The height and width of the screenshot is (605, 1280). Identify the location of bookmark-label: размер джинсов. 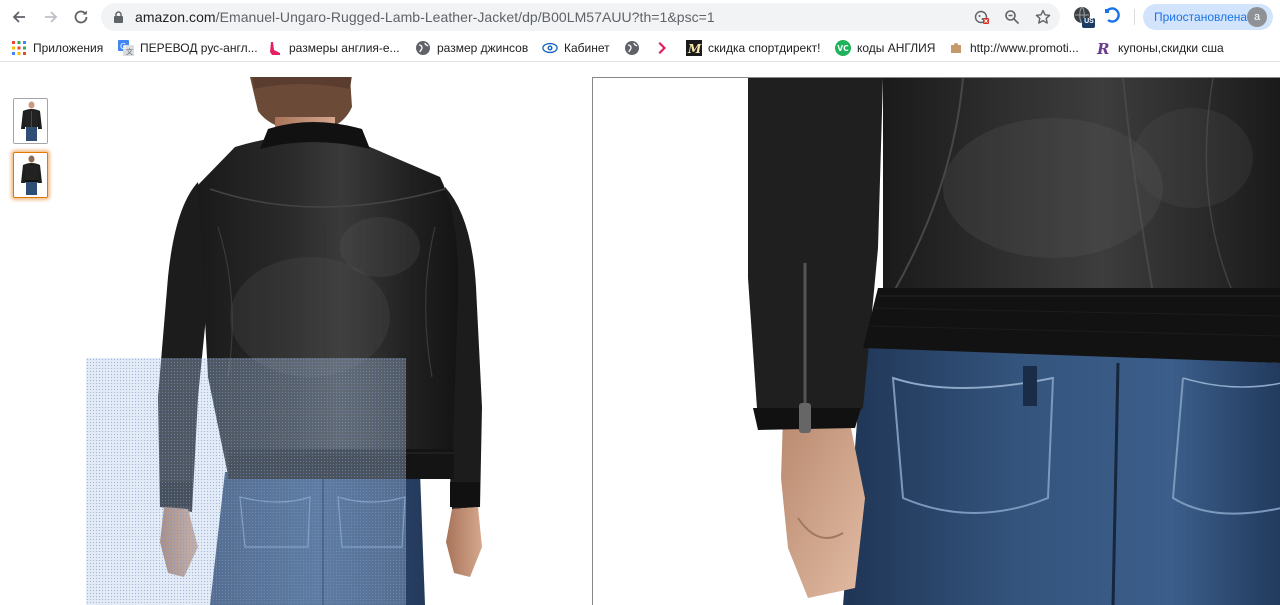
(483, 48).